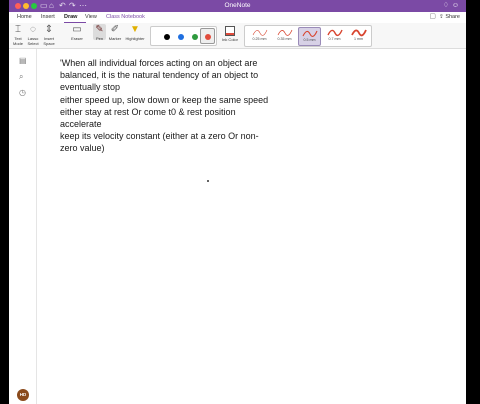 The width and height of the screenshot is (480, 404). I want to click on ink-color-icon, so click(230, 31).